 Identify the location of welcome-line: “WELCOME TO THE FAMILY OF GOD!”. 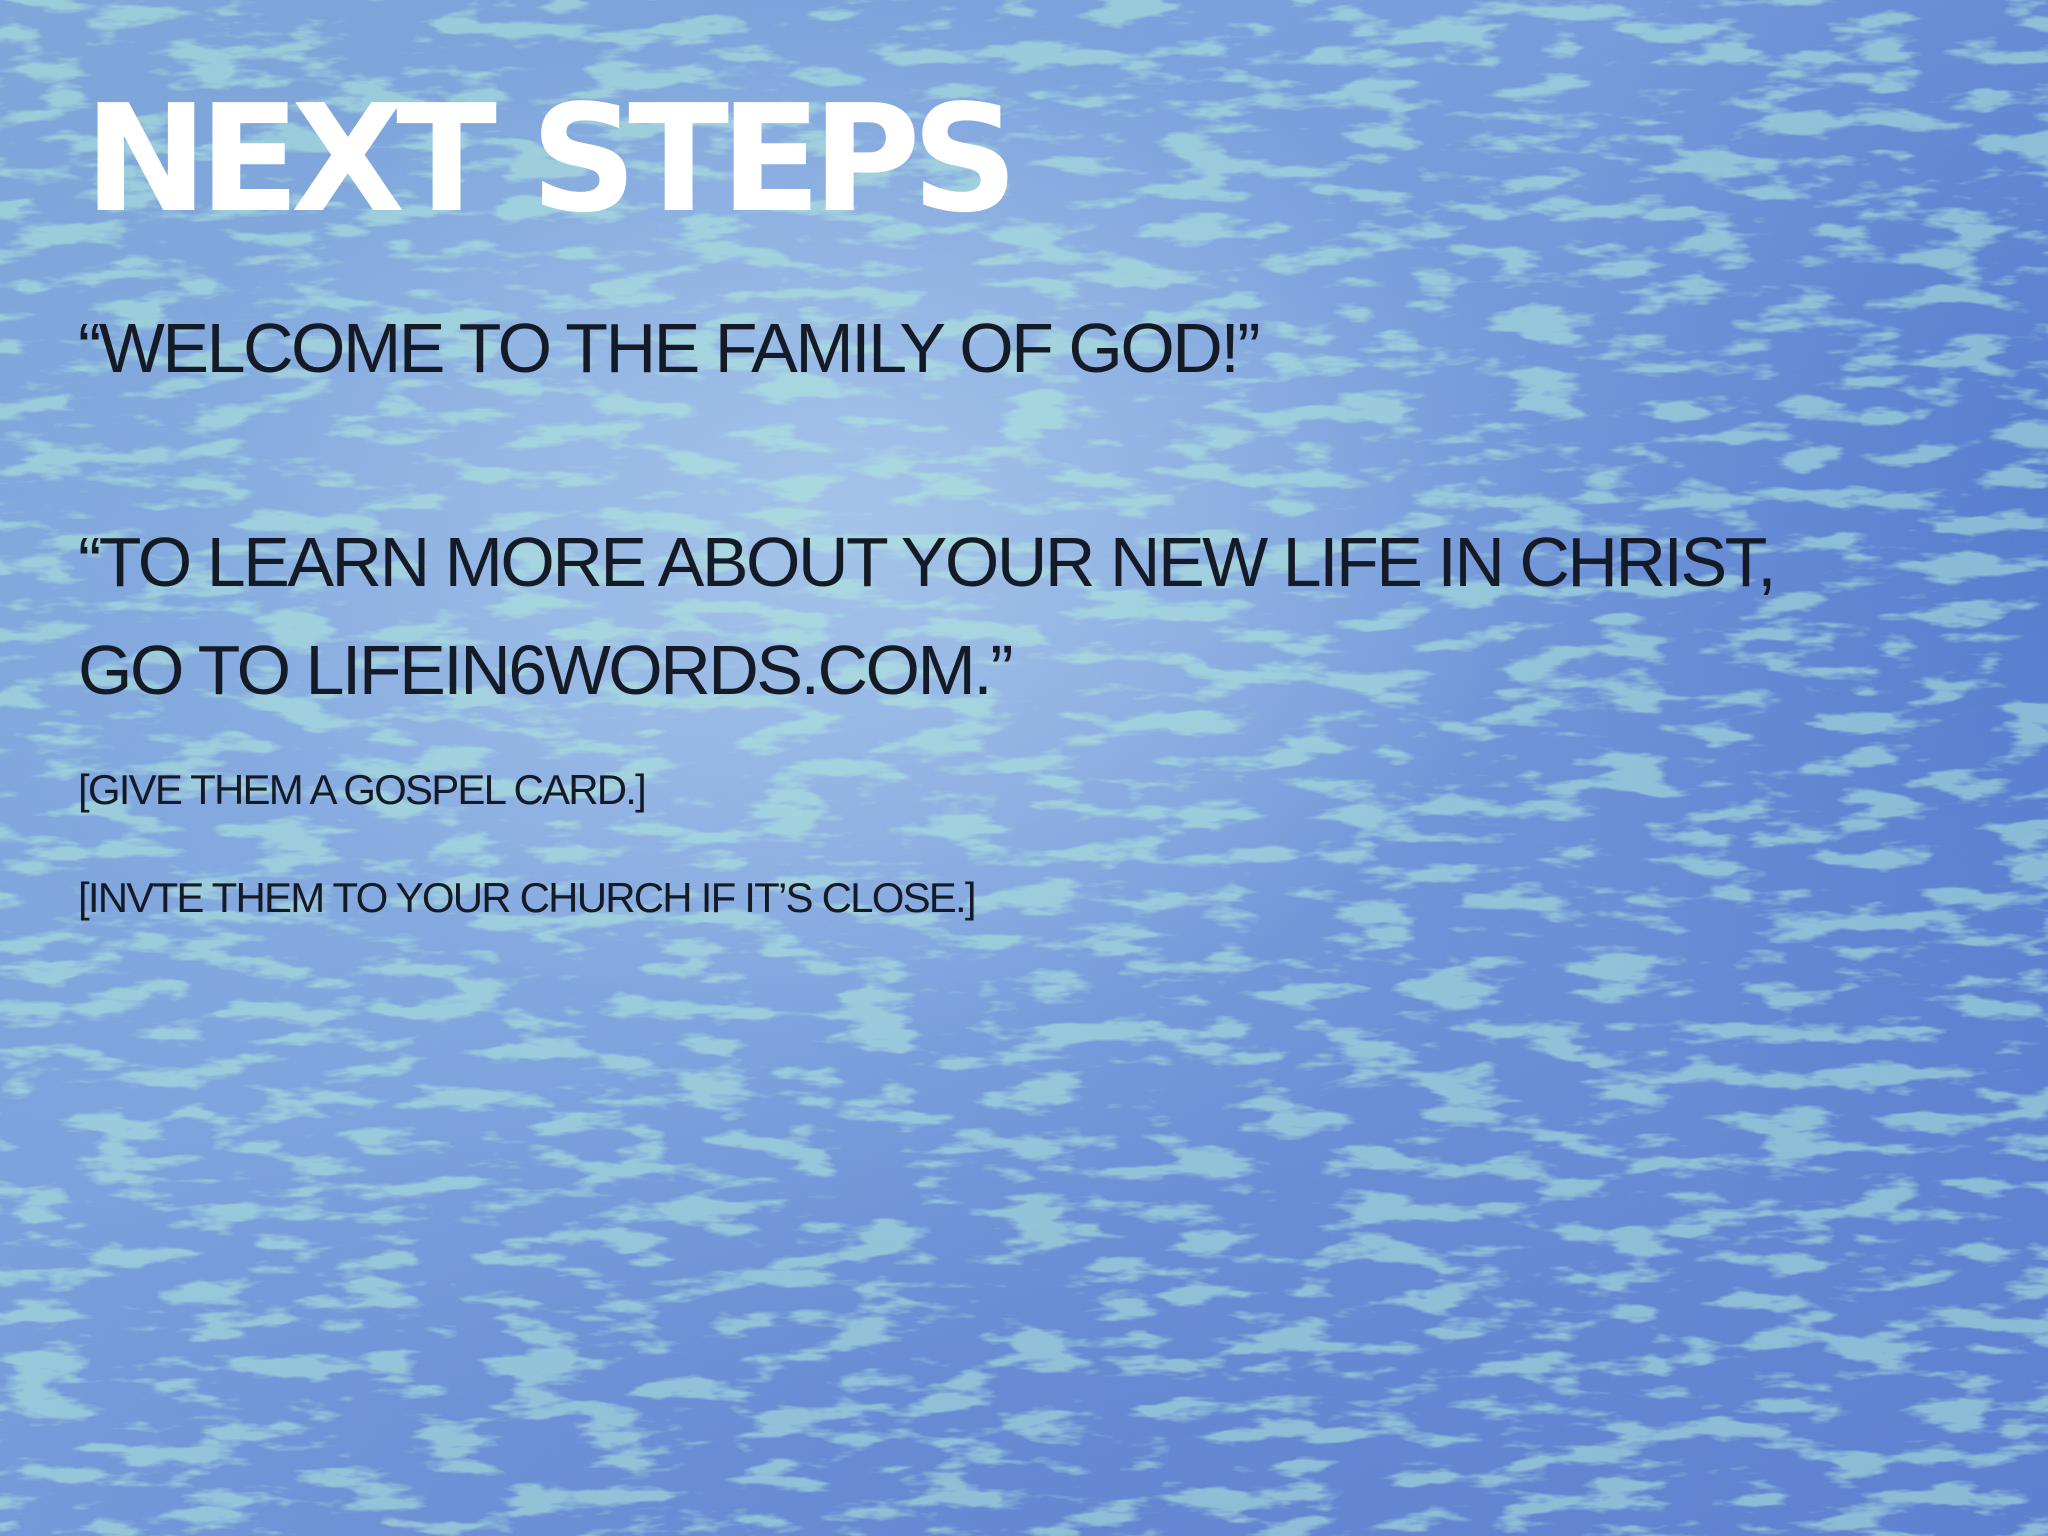
(669, 348).